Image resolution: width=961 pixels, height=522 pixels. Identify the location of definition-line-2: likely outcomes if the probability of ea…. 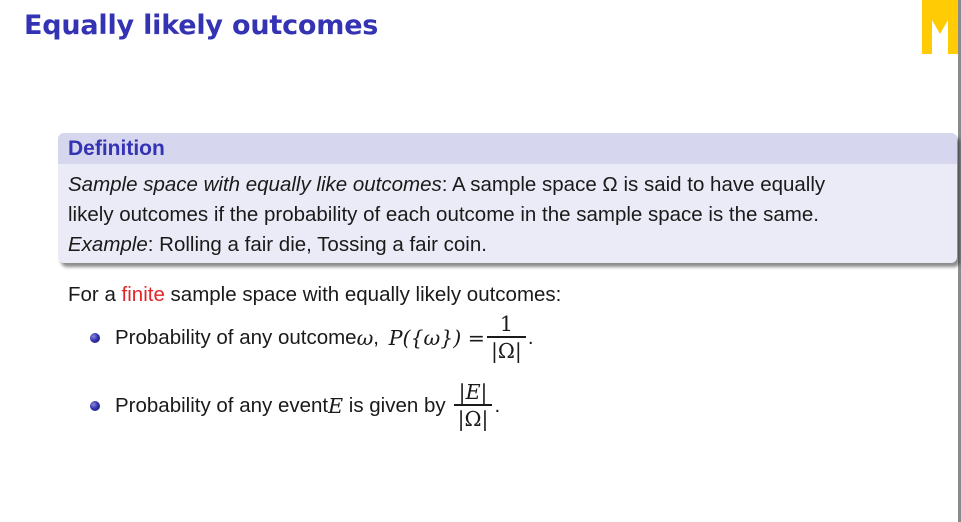
(443, 214).